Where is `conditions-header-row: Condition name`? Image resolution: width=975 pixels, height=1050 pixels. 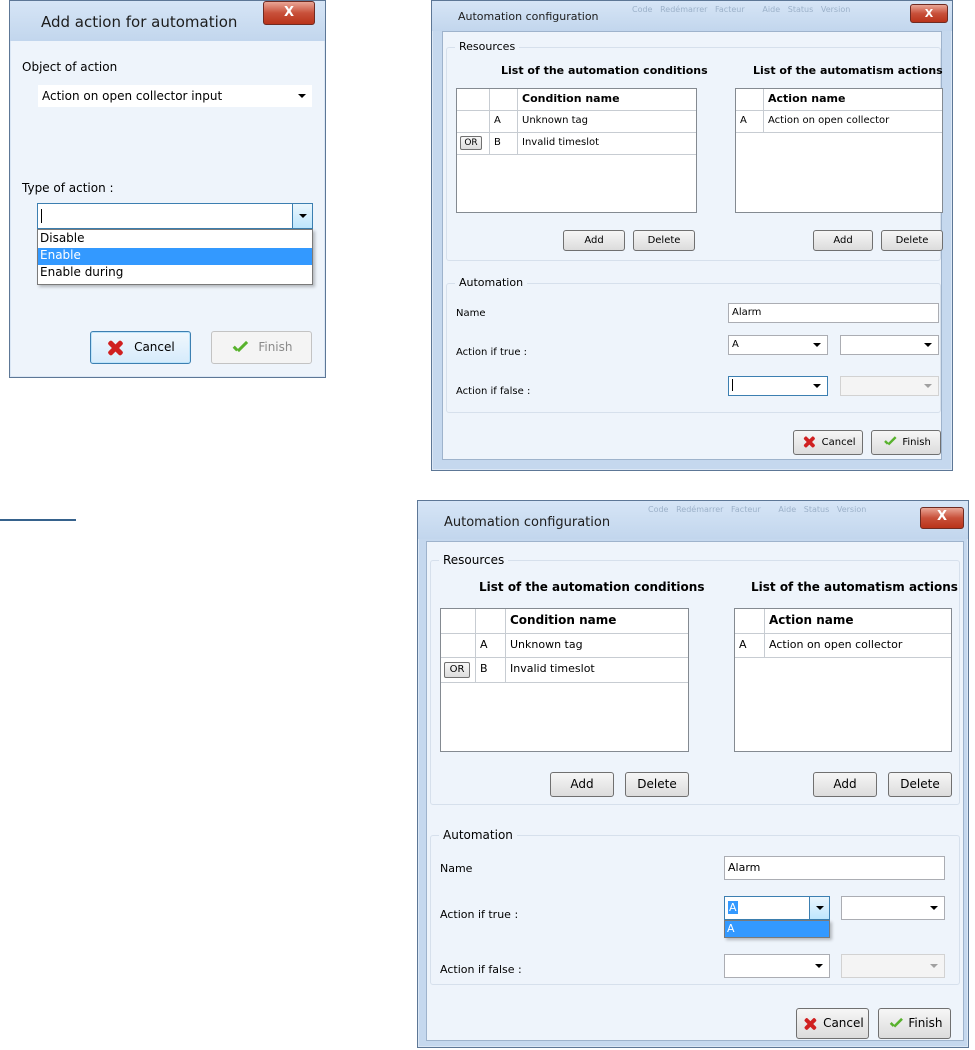 conditions-header-row: Condition name is located at coordinates (564, 621).